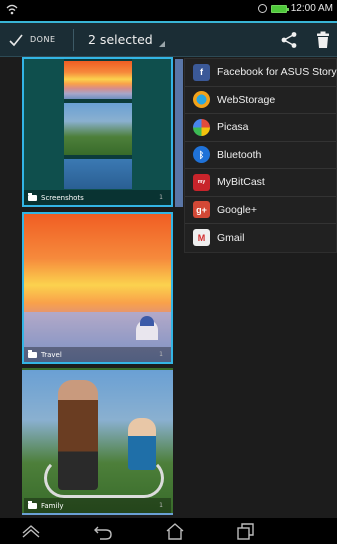 This screenshot has width=337, height=544. What do you see at coordinates (97, 441) in the screenshot?
I see `album-family: Family 1` at bounding box center [97, 441].